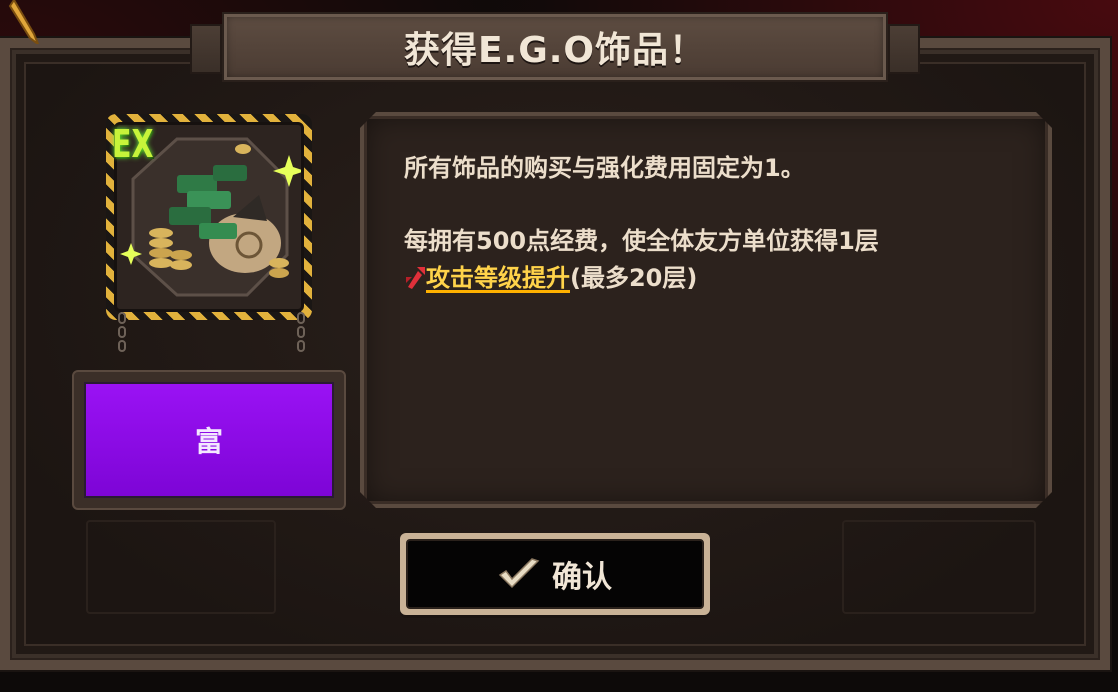 This screenshot has height=692, width=1118. I want to click on description-line-1: 所有饰品的购买与强化费用固定为1。, so click(604, 168).